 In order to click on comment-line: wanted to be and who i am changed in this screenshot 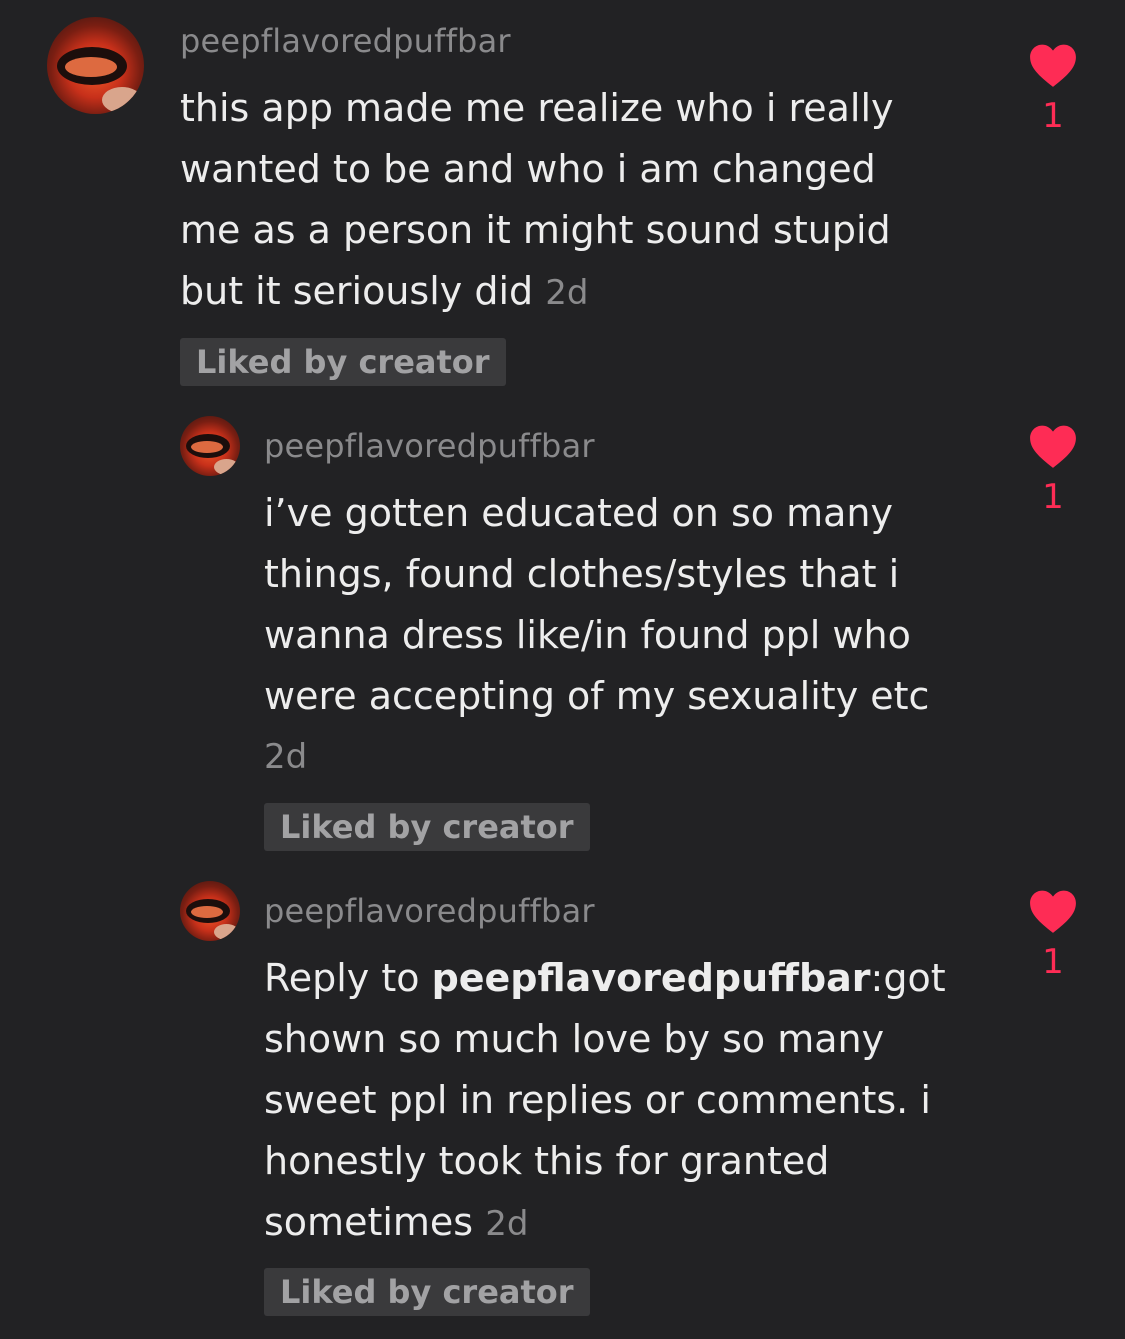, I will do `click(528, 169)`.